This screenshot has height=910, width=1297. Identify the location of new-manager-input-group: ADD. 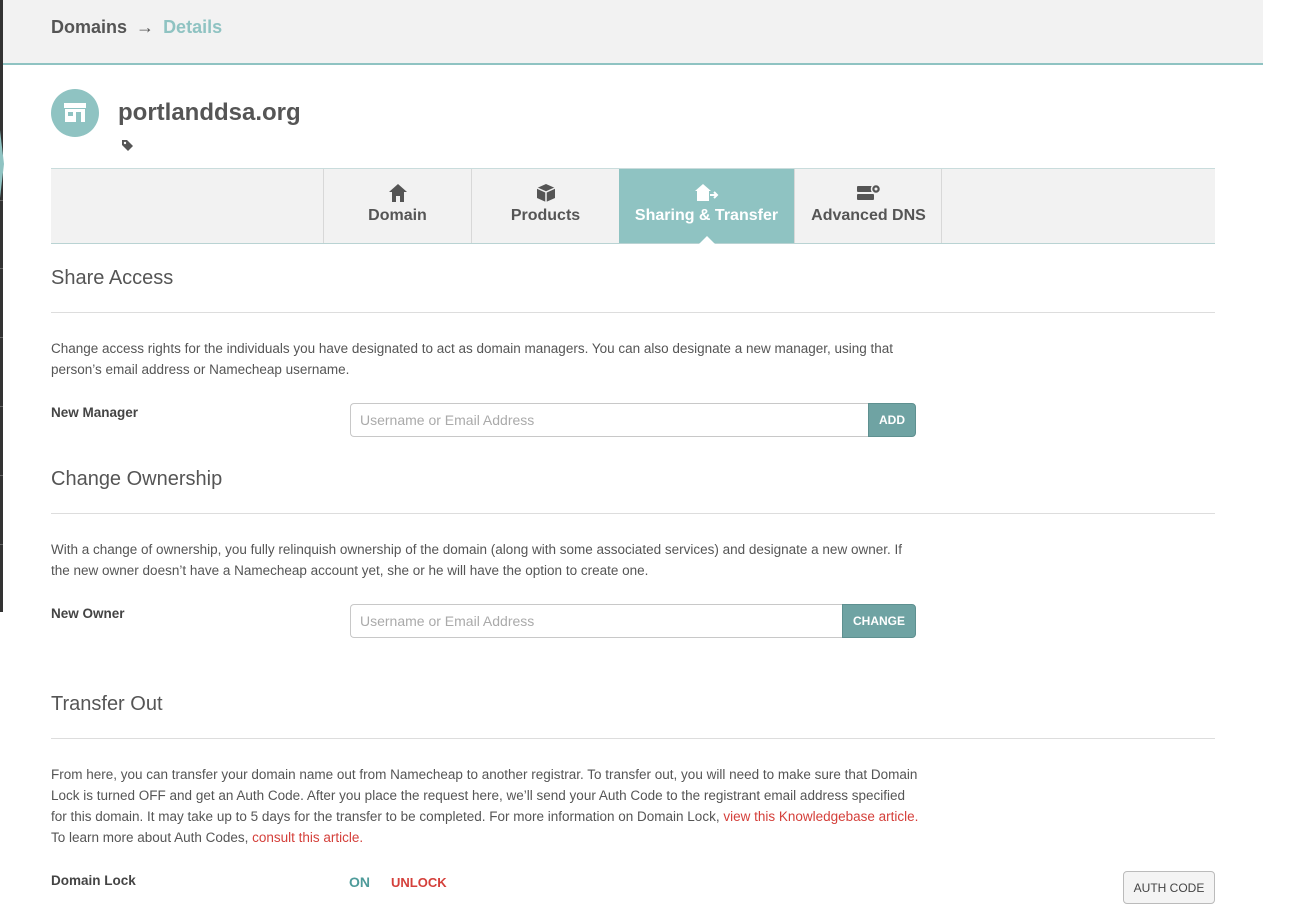
(633, 420).